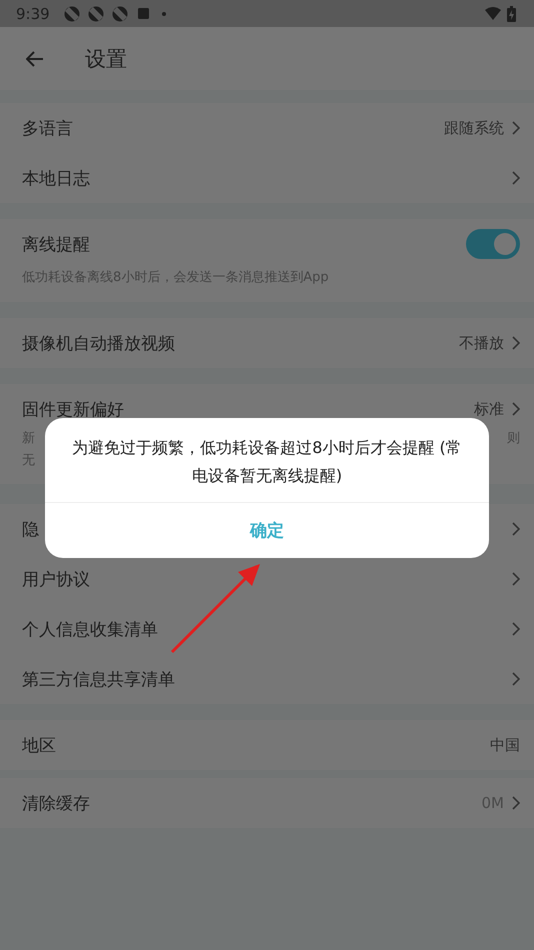 The width and height of the screenshot is (534, 950). What do you see at coordinates (474, 128) in the screenshot?
I see `setting-value: 跟随系统` at bounding box center [474, 128].